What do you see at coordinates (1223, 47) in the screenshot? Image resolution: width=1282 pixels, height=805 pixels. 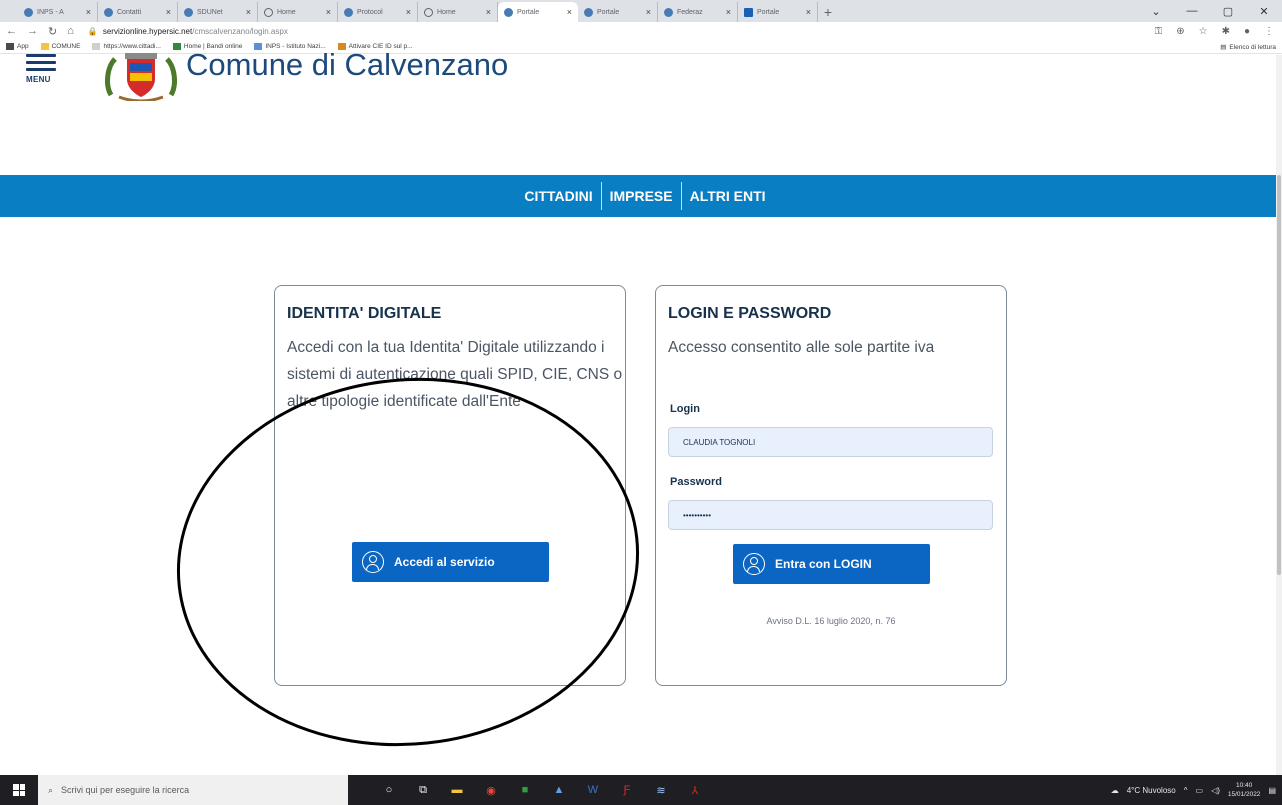 I see `reading-list-icon: ▤` at bounding box center [1223, 47].